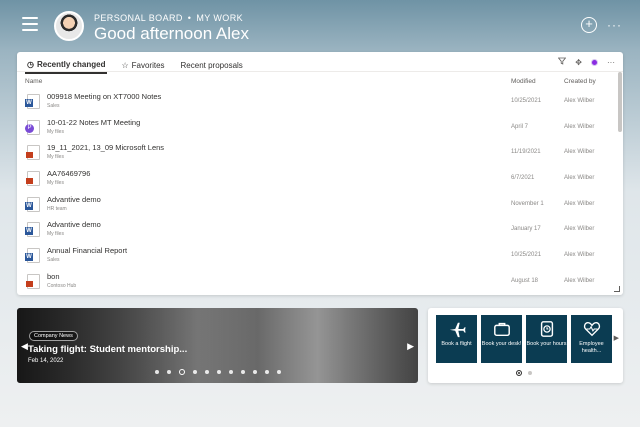  What do you see at coordinates (105, 147) in the screenshot?
I see `file-name: 19_11_2021, 13_09 Microsoft Lens` at bounding box center [105, 147].